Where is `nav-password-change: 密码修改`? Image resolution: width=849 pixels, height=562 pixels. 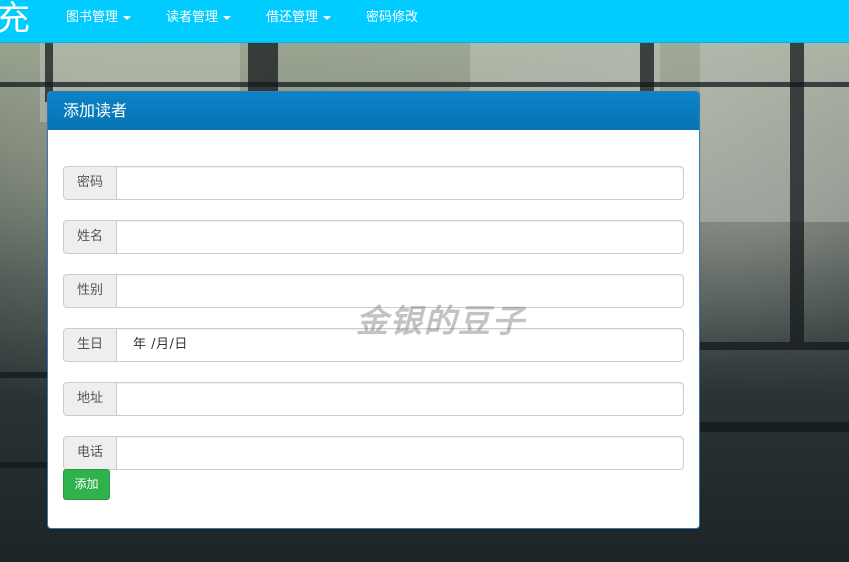
nav-password-change: 密码修改 is located at coordinates (392, 18).